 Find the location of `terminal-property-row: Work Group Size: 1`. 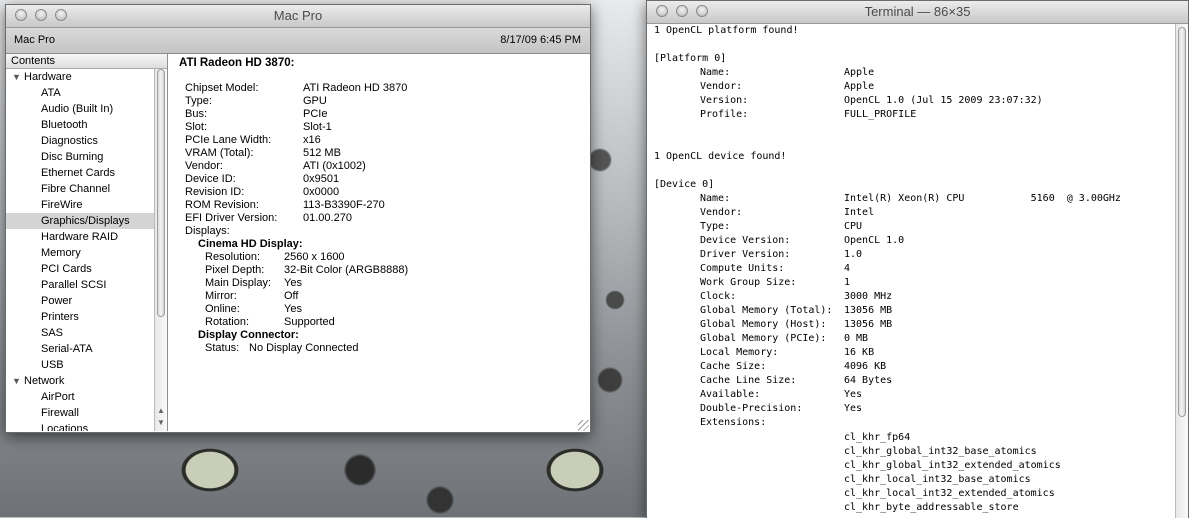

terminal-property-row: Work Group Size: 1 is located at coordinates (907, 283).